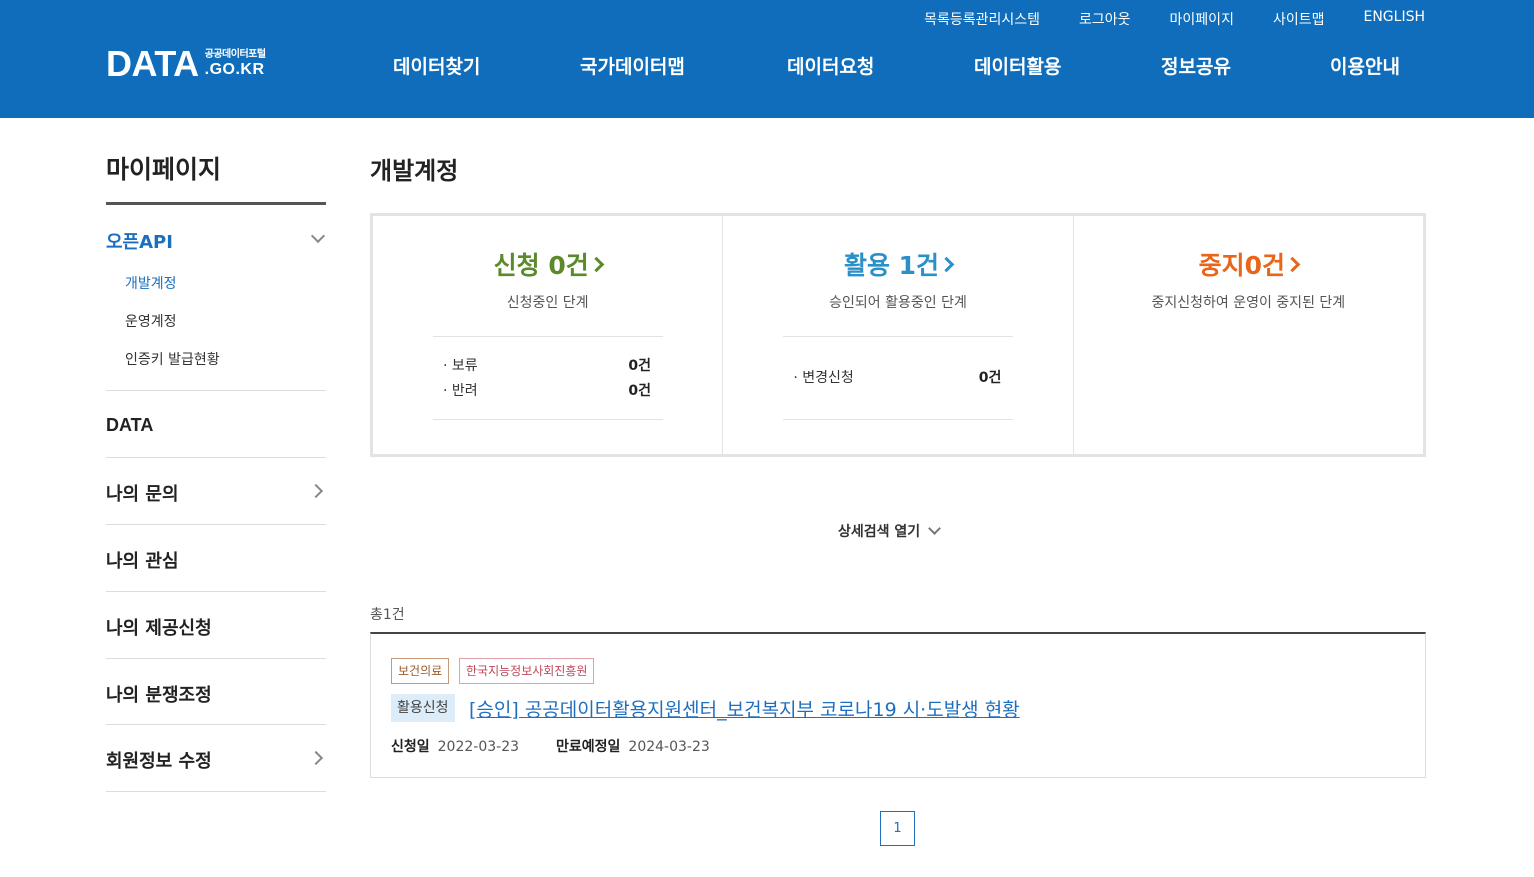 The height and width of the screenshot is (877, 1534). I want to click on utility-nav: 목록등록관리시스템 로그아웃 마이페이지 사이트맵 ENGLISH, so click(1155, 19).